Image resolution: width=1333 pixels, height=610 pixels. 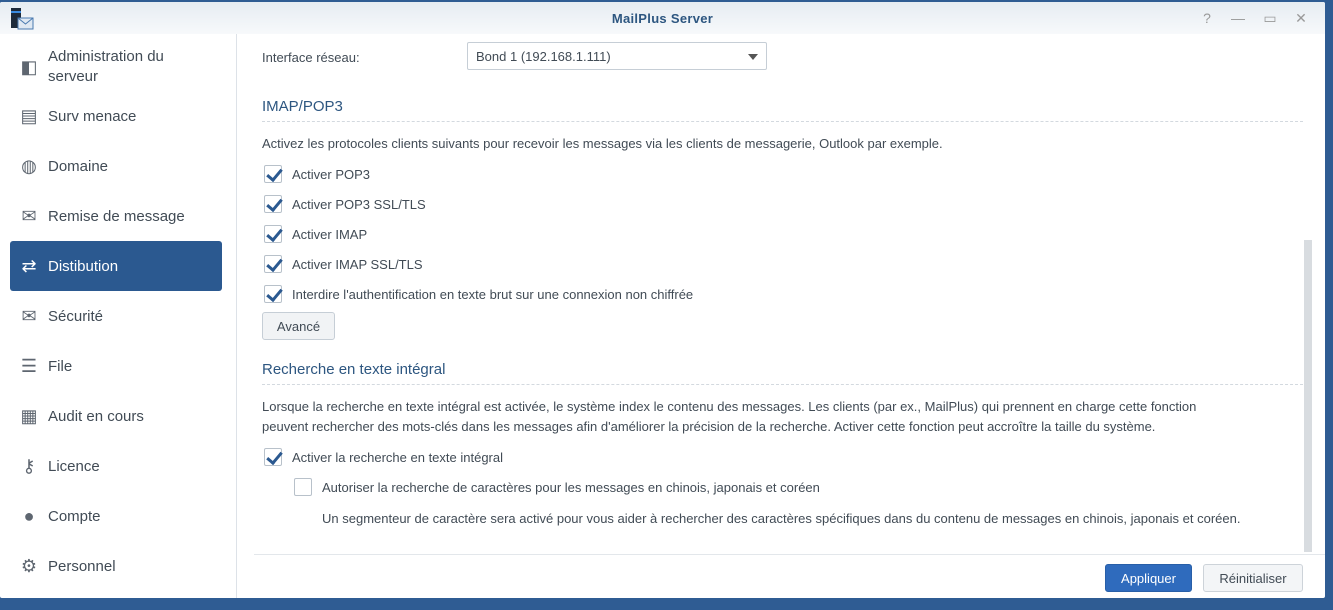 I want to click on sidebar-item-label: Surv menace, so click(x=92, y=116).